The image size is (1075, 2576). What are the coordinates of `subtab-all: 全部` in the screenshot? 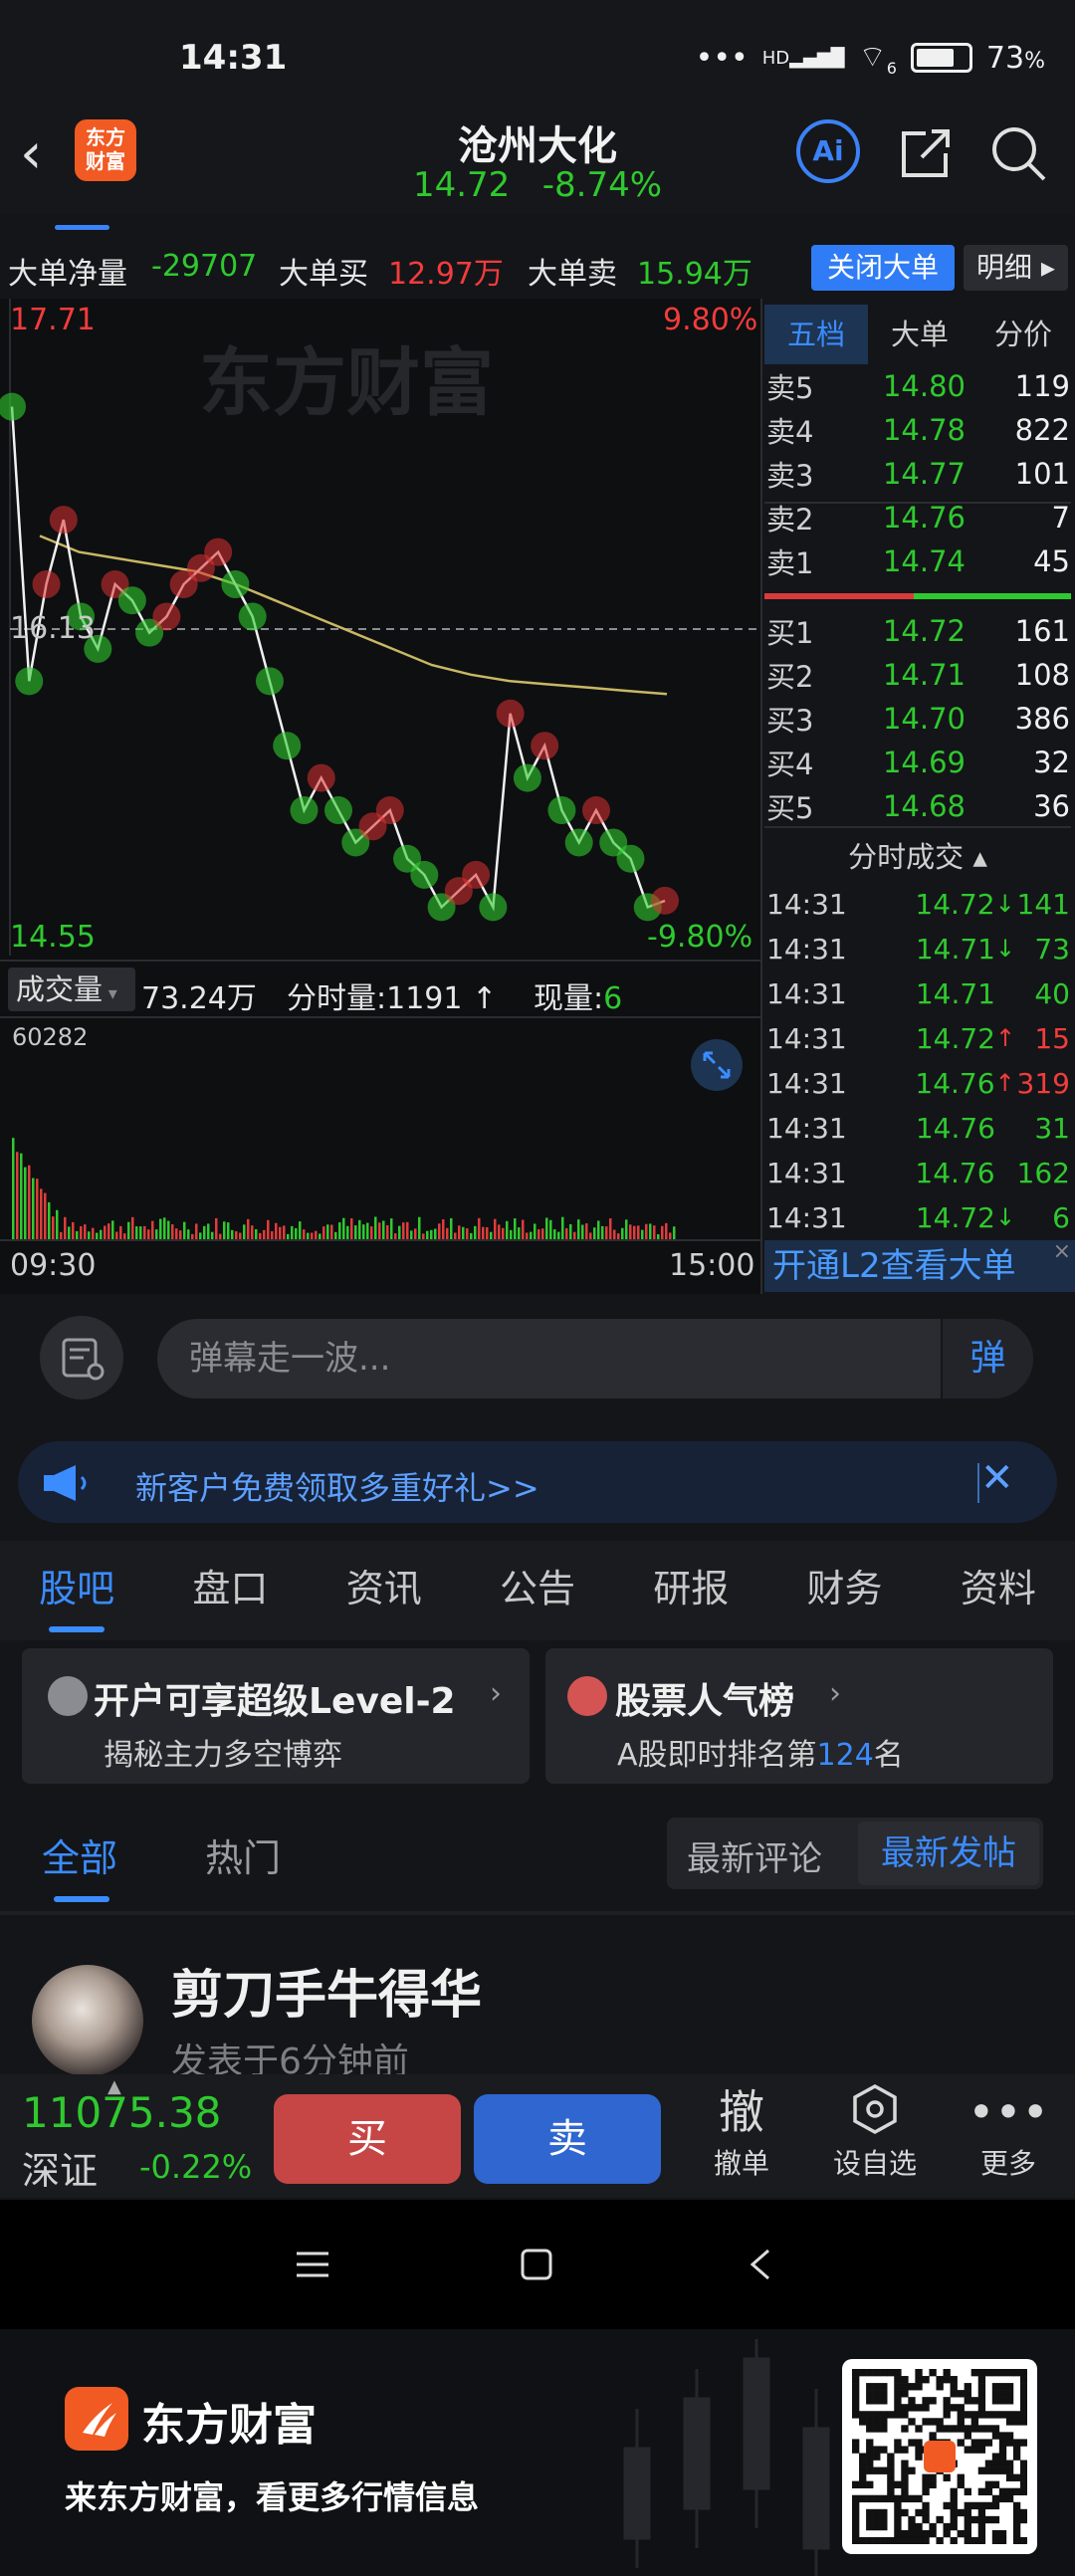 It's located at (80, 1854).